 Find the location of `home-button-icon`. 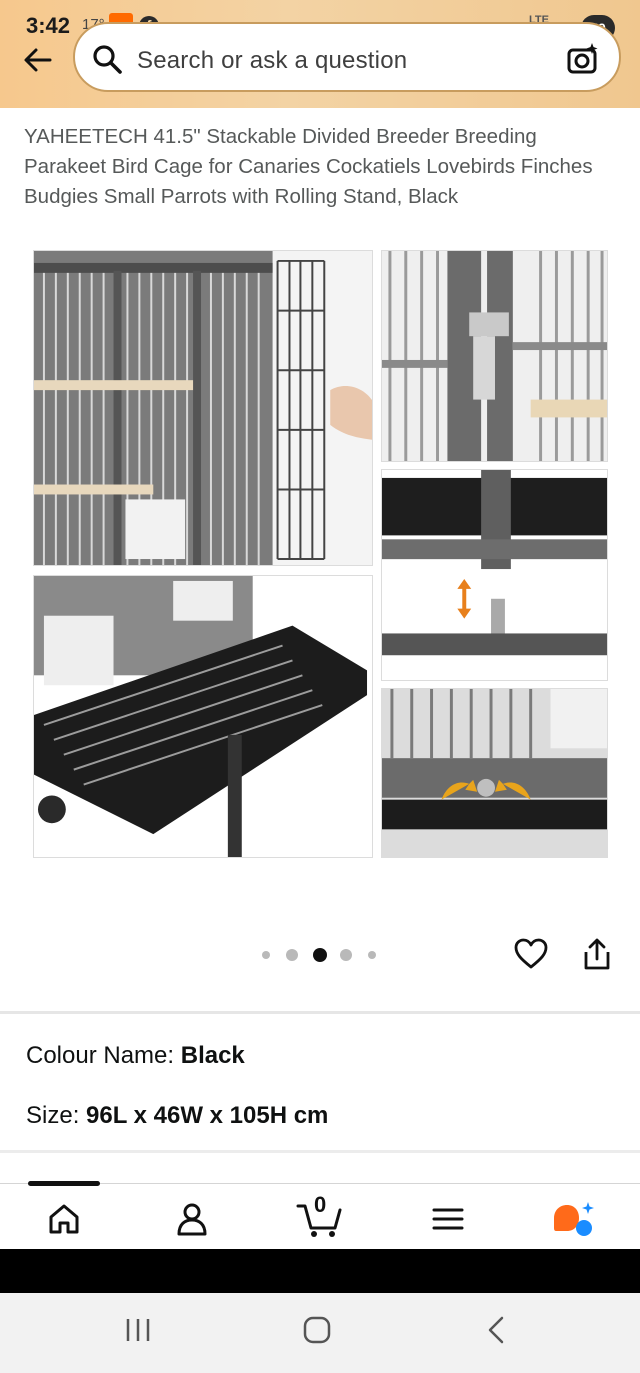

home-button-icon is located at coordinates (317, 1330).